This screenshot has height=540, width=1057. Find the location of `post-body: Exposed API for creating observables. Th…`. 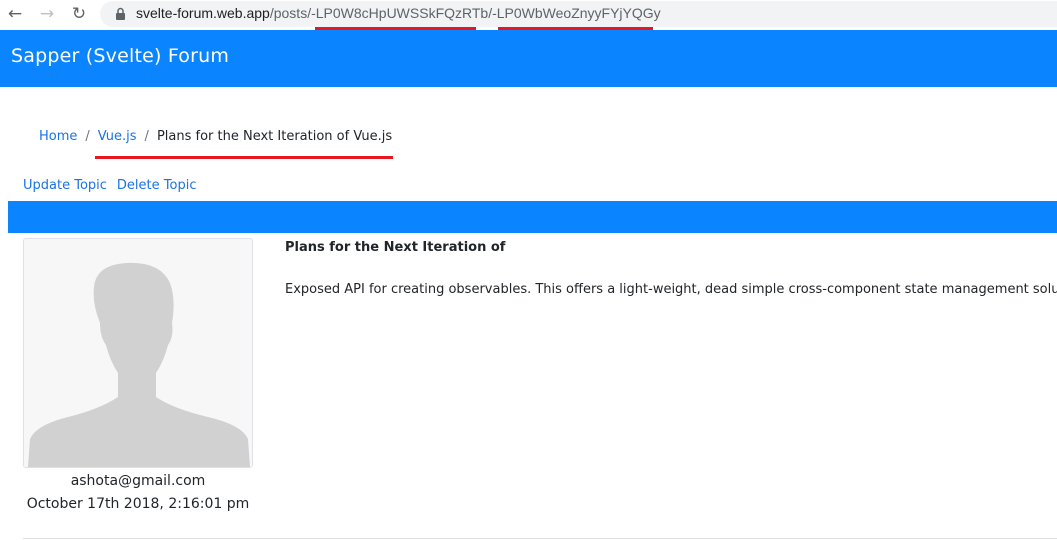

post-body: Exposed API for creating observables. Th… is located at coordinates (671, 289).